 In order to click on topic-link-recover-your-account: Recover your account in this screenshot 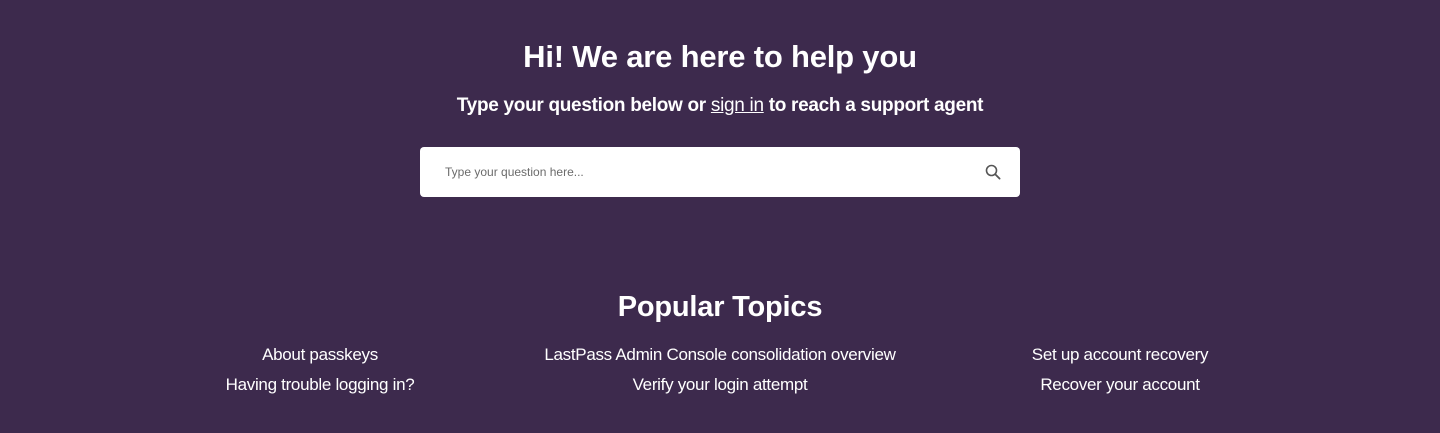, I will do `click(1120, 385)`.